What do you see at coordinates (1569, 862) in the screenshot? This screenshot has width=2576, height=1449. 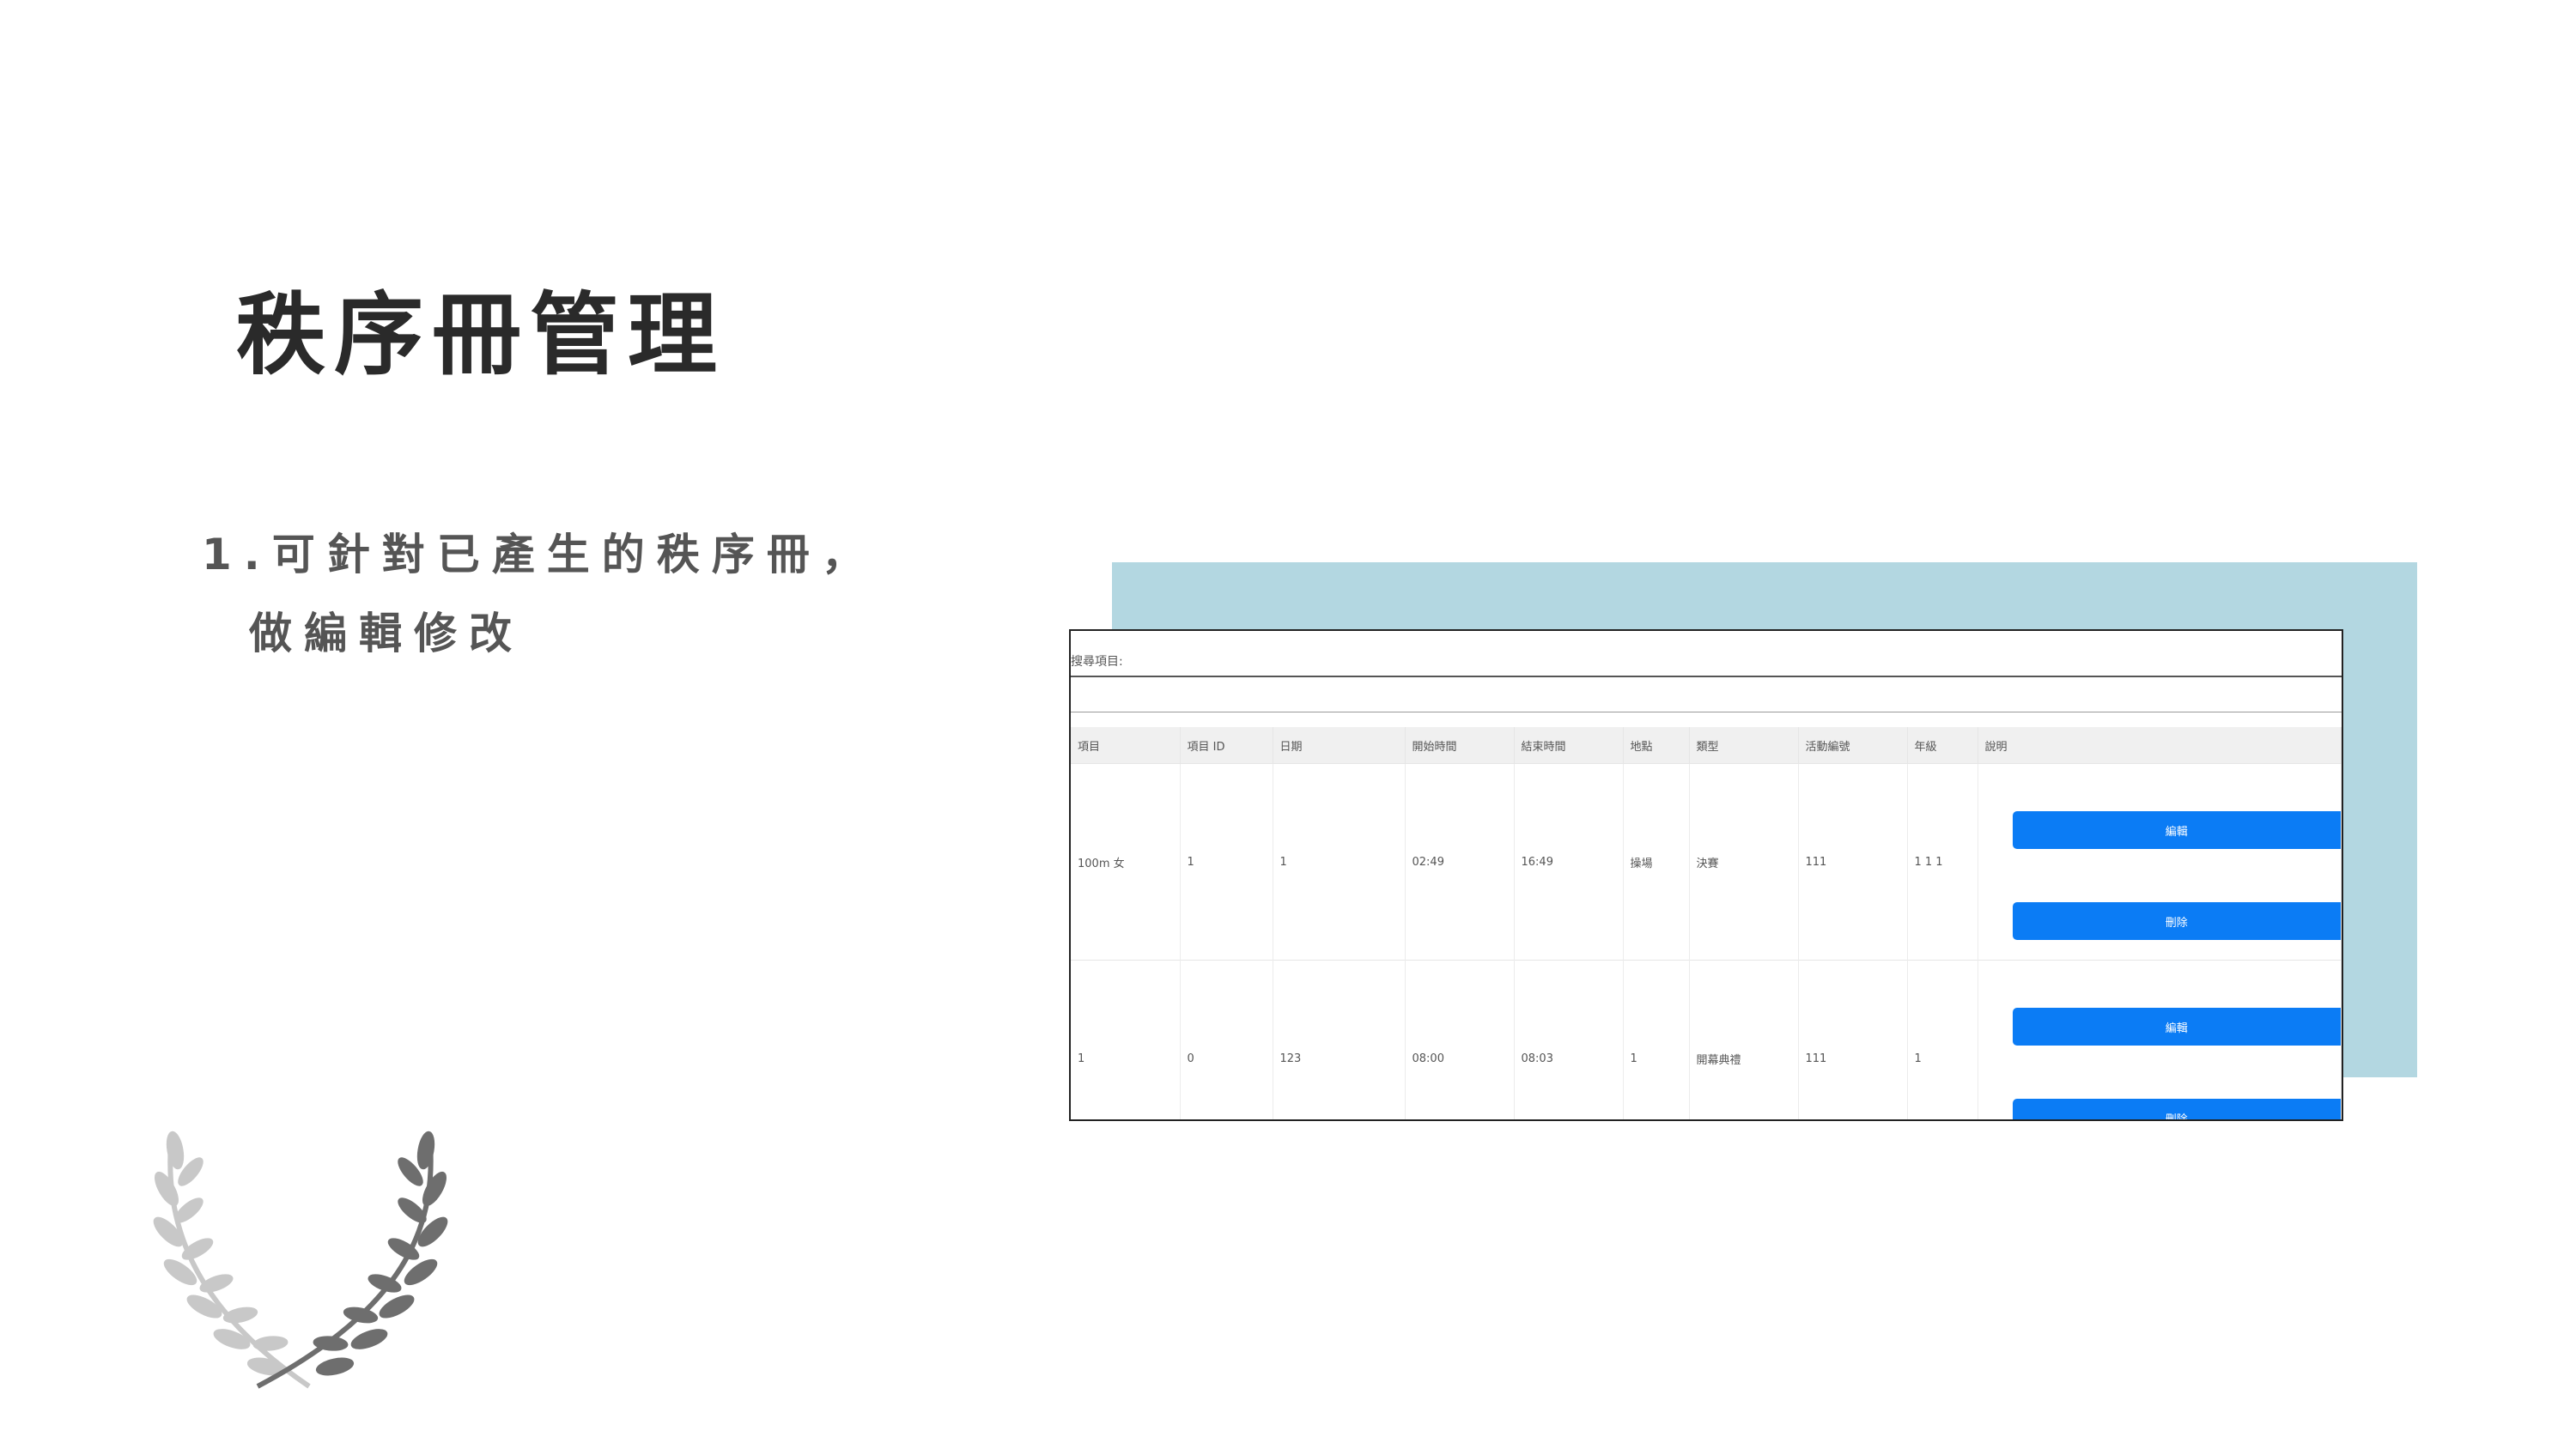 I see `cell-end-time: 16:49` at bounding box center [1569, 862].